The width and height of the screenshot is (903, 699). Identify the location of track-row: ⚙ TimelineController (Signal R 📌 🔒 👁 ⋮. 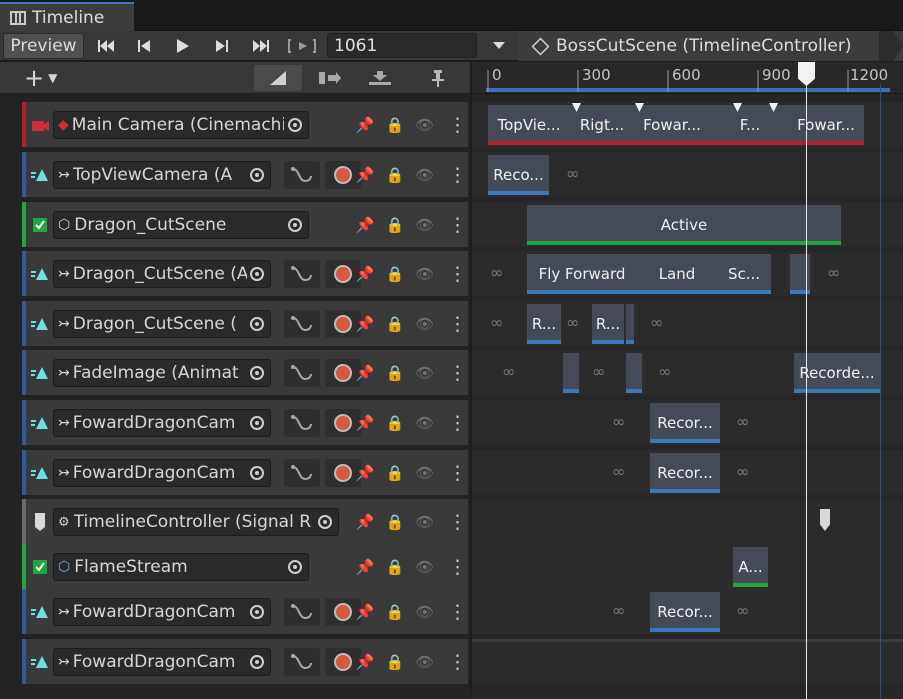
(245, 521).